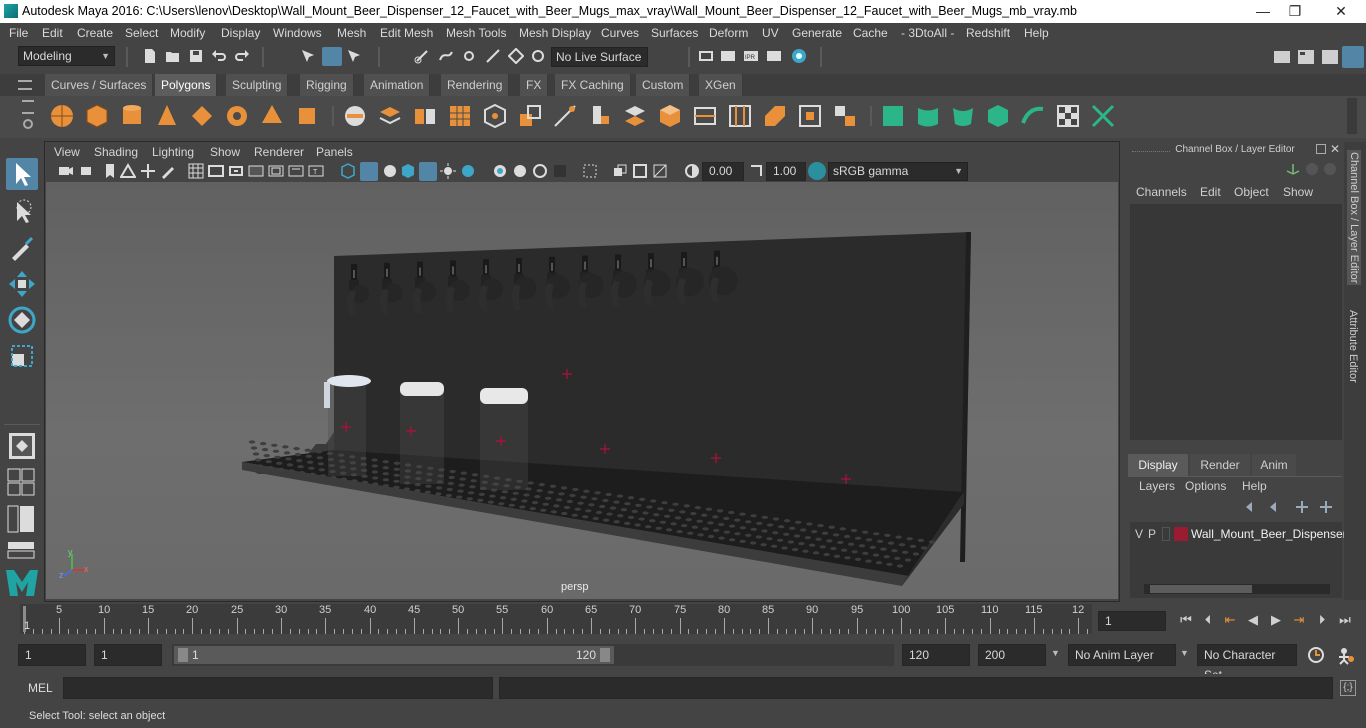 The height and width of the screenshot is (728, 1366). Describe the element at coordinates (406, 33) in the screenshot. I see `menu-edit-mesh: Edit Mesh` at that location.